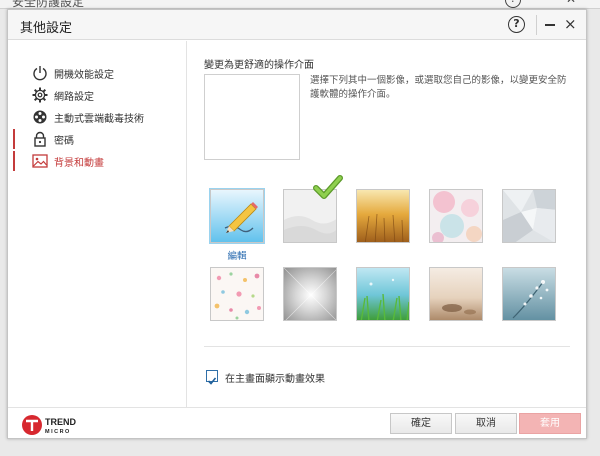 The height and width of the screenshot is (456, 600). What do you see at coordinates (100, 139) in the screenshot?
I see `sidebar-item-password: 密碼` at bounding box center [100, 139].